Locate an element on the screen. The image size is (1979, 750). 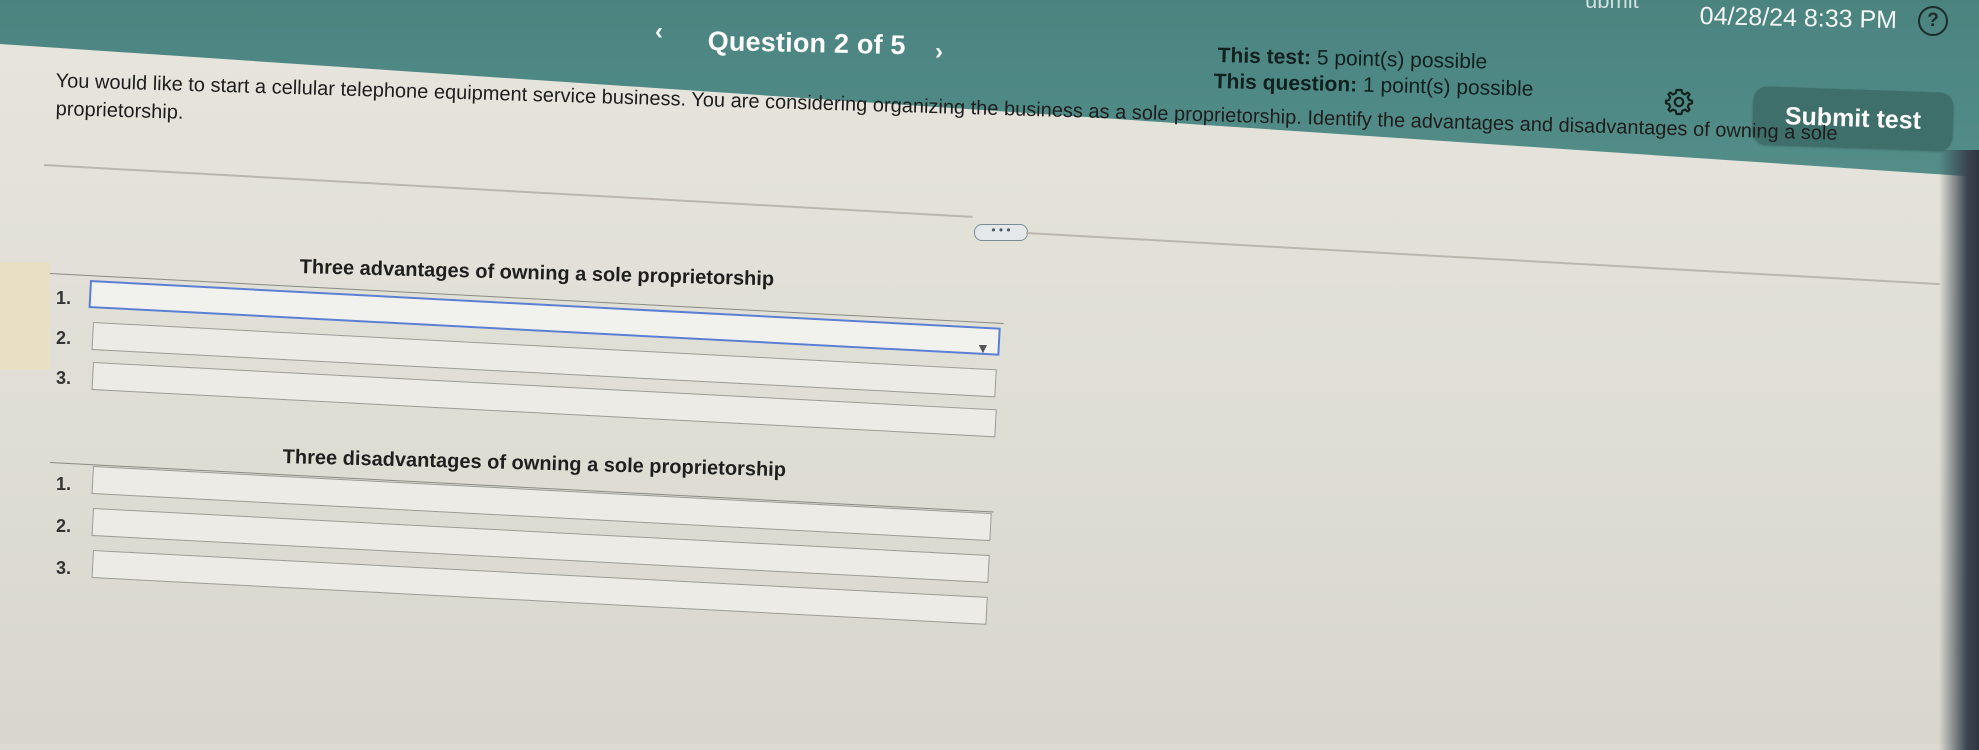
screen-edge-shadow is located at coordinates (1959, 450).